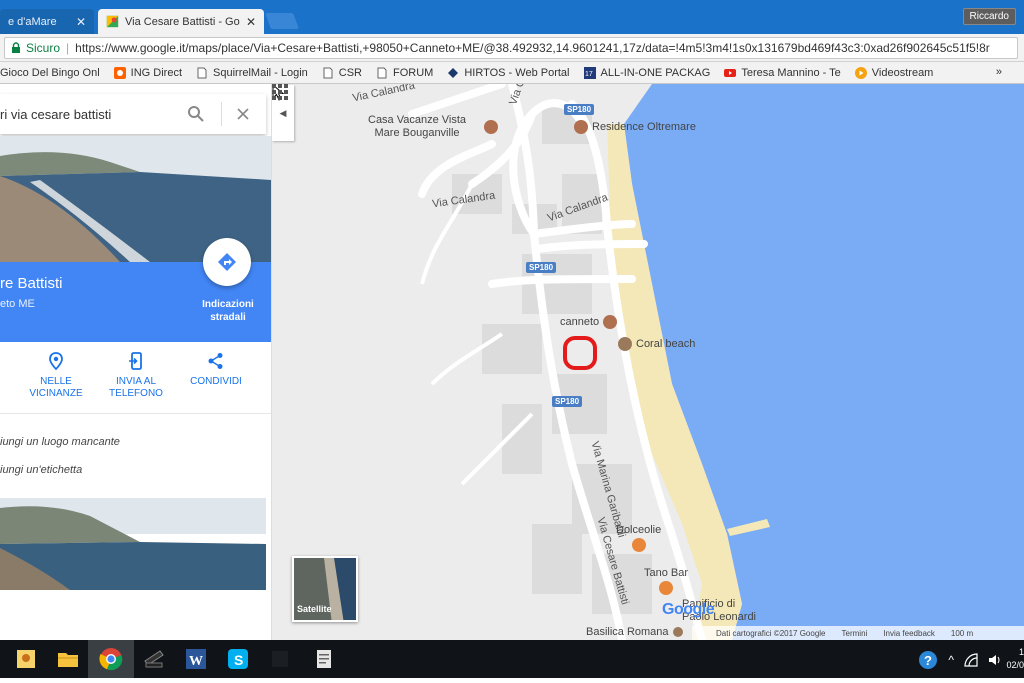 This screenshot has height=683, width=1024. What do you see at coordinates (512, 659) in the screenshot?
I see `windows-taskbar: W S ? ^ 1 02/0` at bounding box center [512, 659].